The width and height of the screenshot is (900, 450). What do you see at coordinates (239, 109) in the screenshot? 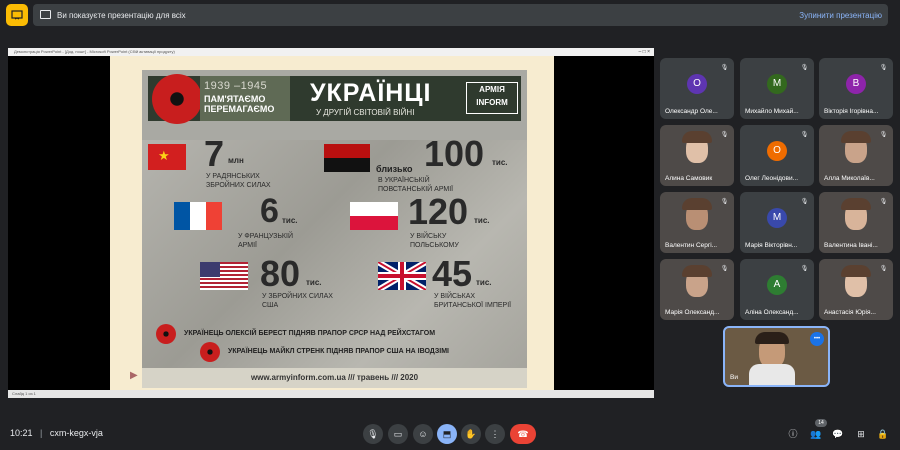
I see `win-label: ПЕРЕМАГАЄМО` at bounding box center [239, 109].